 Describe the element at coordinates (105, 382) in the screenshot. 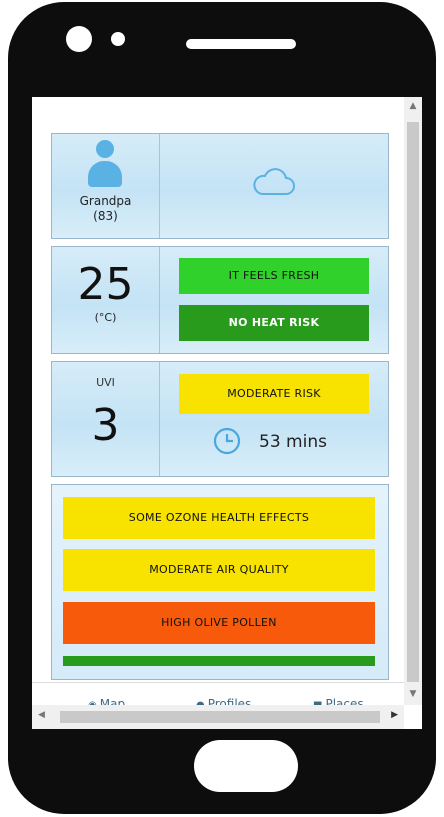

I see `uvi-label: UVI` at that location.